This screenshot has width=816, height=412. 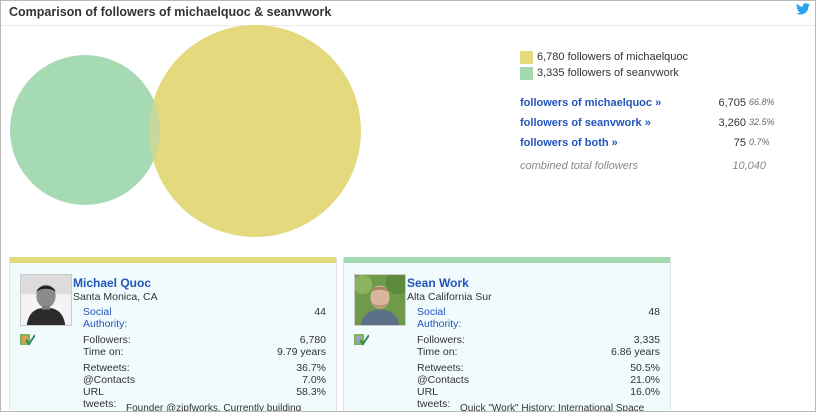 I want to click on social-authority-value: 48, so click(x=654, y=312).